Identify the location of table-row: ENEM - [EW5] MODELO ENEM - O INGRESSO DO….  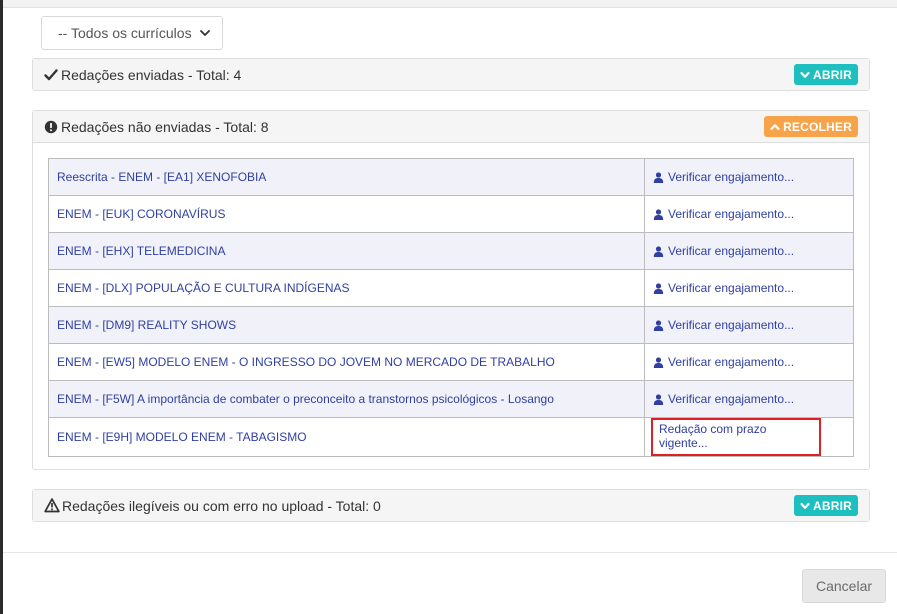
(451, 362).